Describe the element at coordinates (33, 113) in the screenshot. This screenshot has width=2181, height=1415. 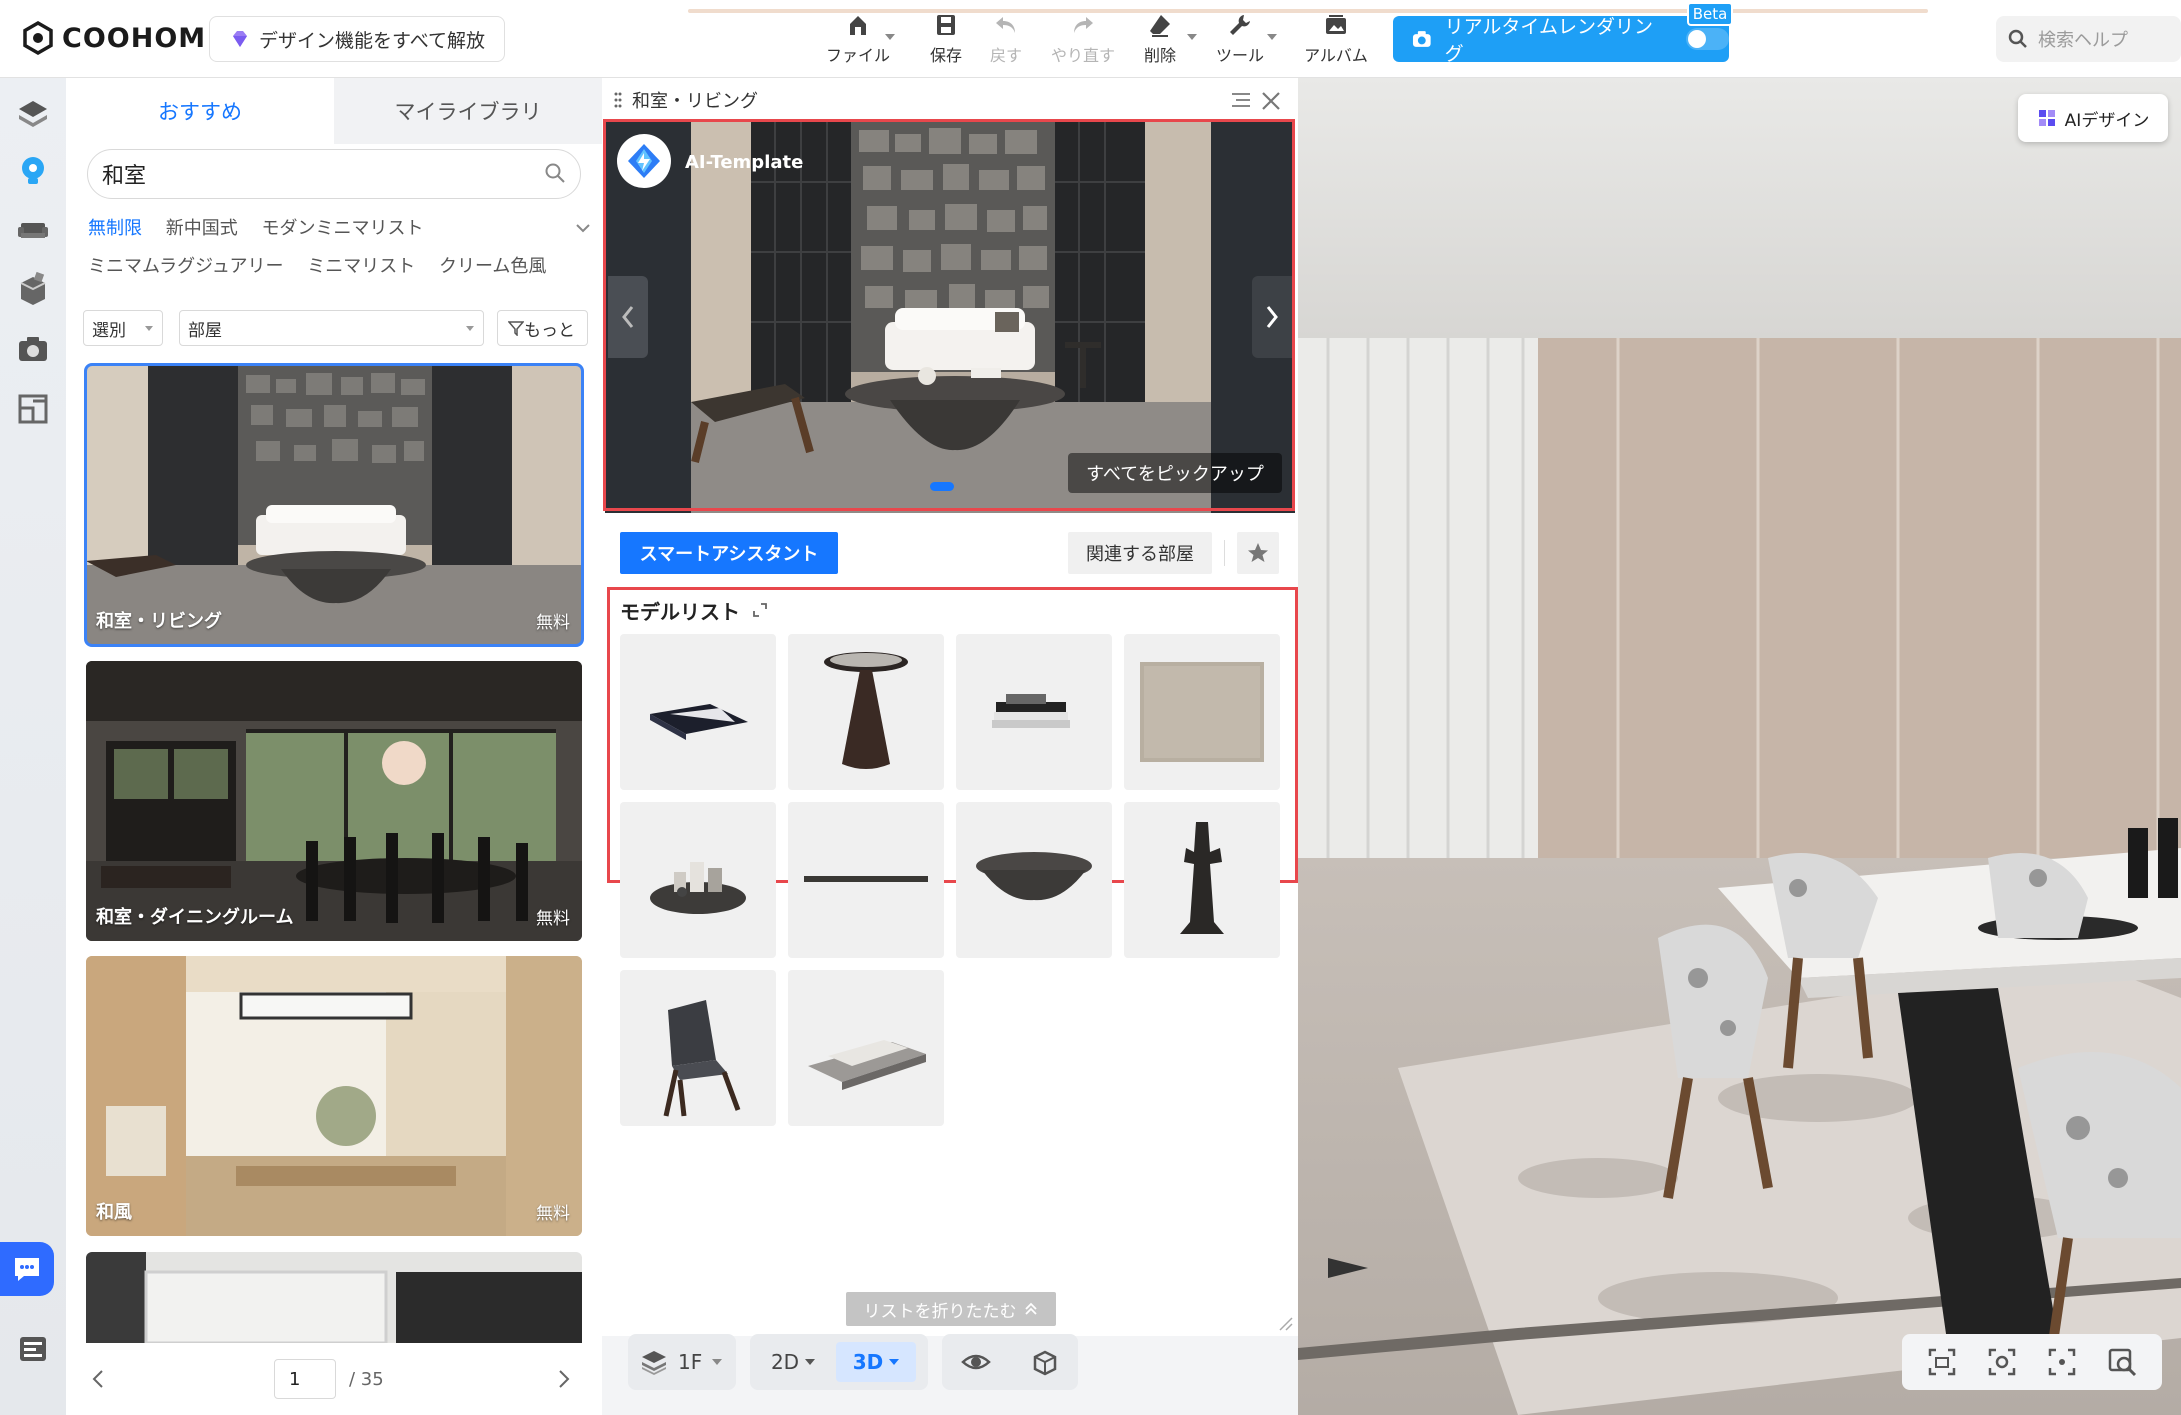
I see `rail-build-button` at that location.